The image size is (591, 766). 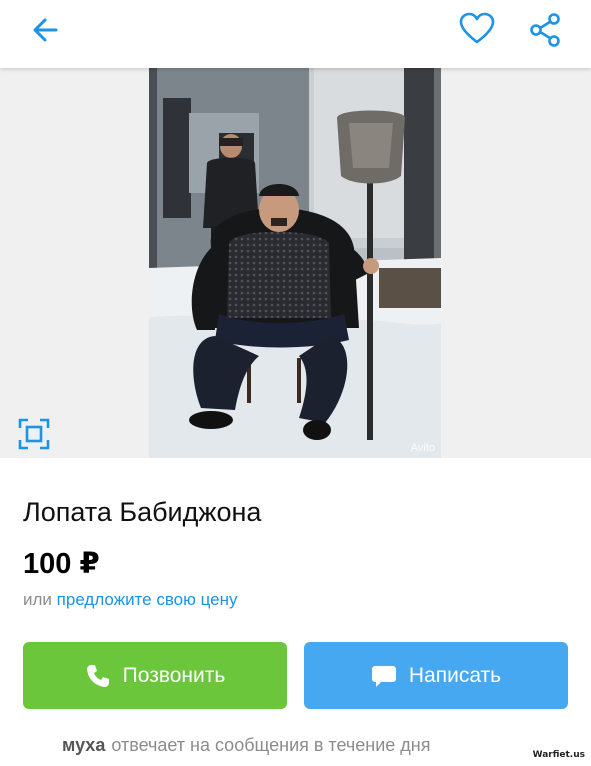 I want to click on fullscreen-button, so click(x=34, y=434).